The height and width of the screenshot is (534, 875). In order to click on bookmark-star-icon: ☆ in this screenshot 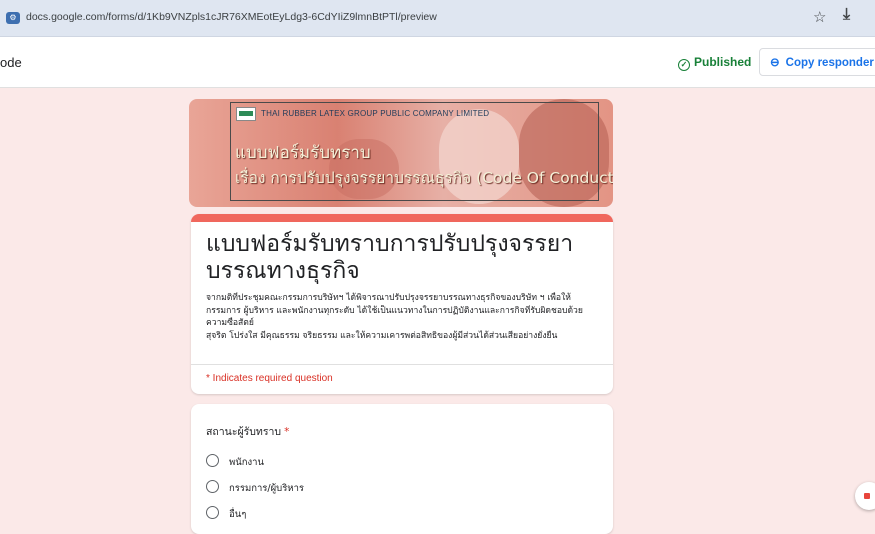, I will do `click(819, 17)`.